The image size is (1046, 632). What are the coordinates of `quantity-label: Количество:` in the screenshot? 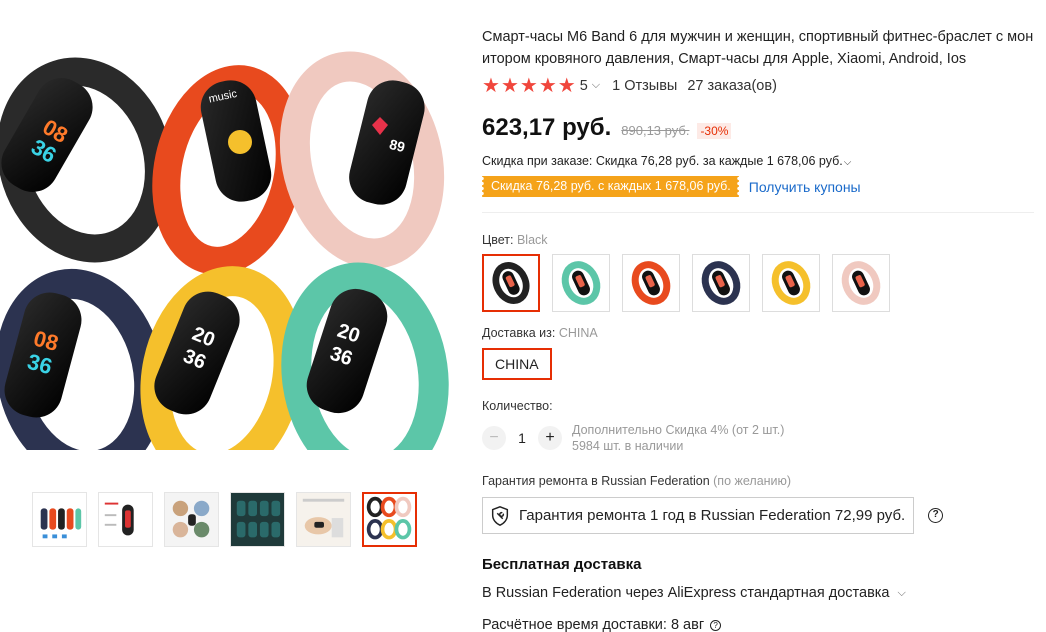 It's located at (517, 406).